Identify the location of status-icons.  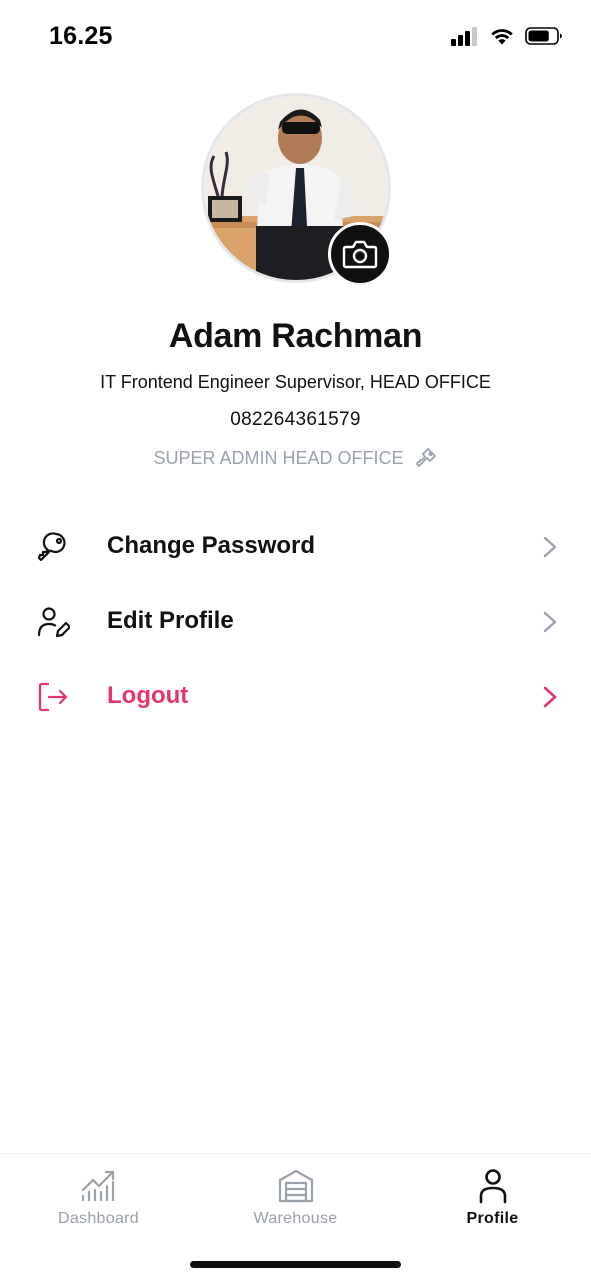
(507, 36).